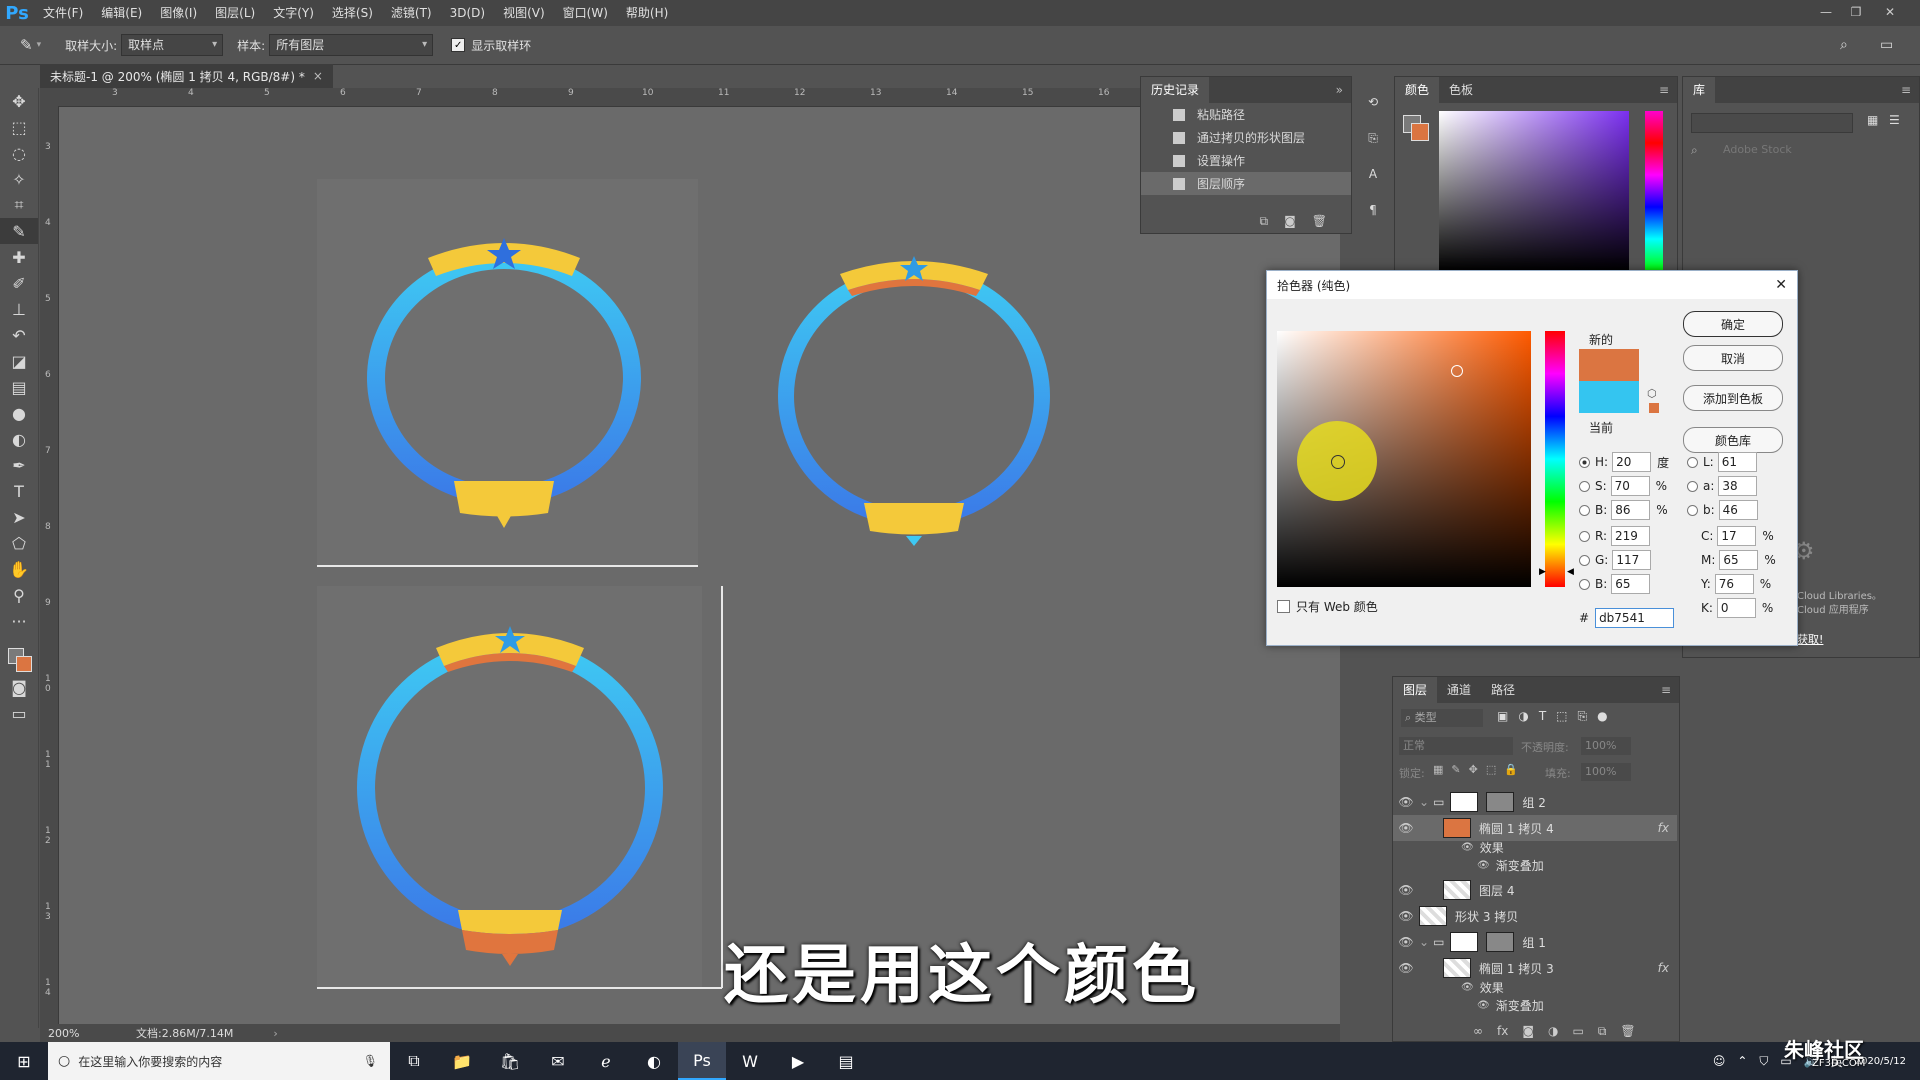 Image resolution: width=1920 pixels, height=1080 pixels. Describe the element at coordinates (1290, 221) in the screenshot. I see `snapshot-icon: ◙` at that location.